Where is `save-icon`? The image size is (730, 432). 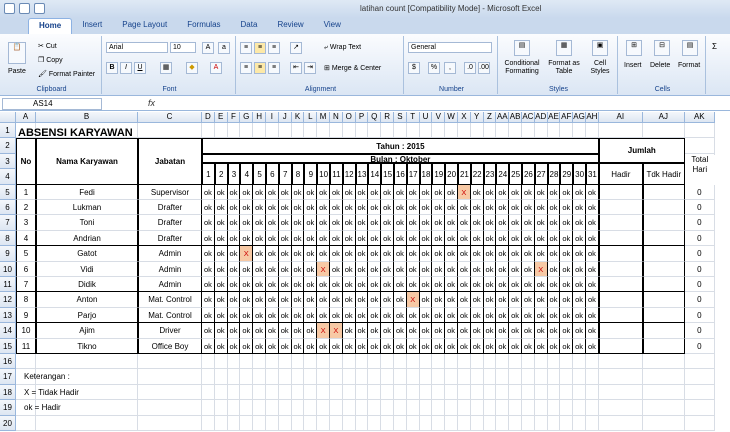
save-icon is located at coordinates (9, 8).